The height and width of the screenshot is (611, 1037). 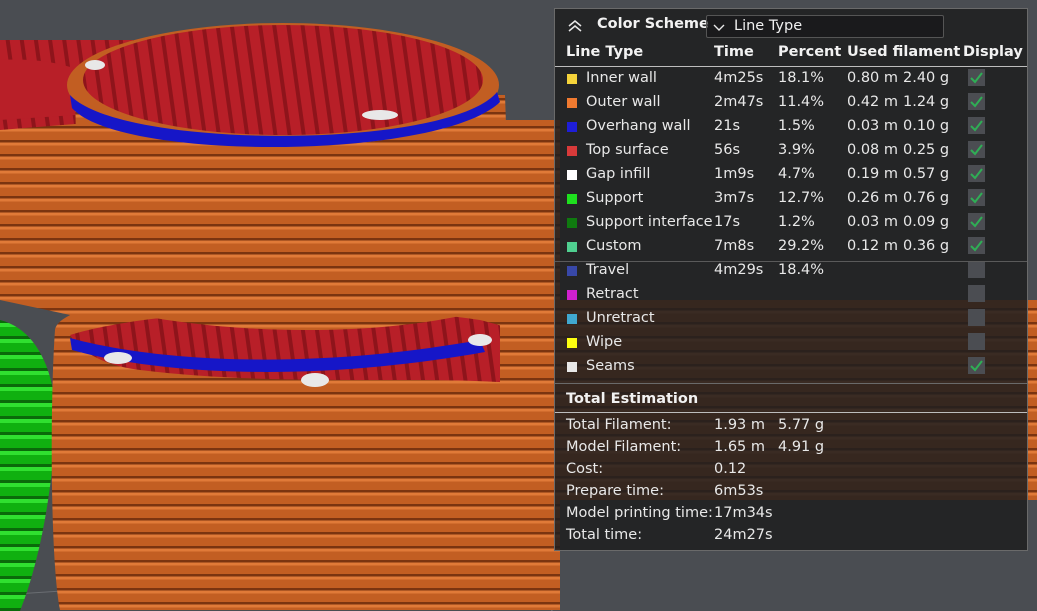 What do you see at coordinates (791, 383) in the screenshot?
I see `estimation-top-divider` at bounding box center [791, 383].